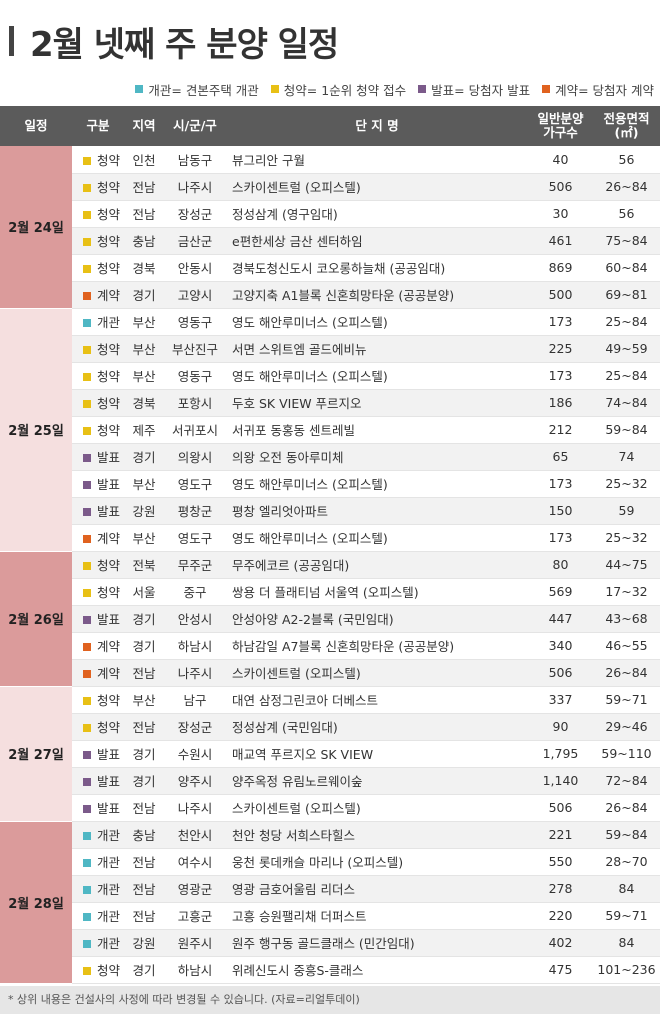 The image size is (660, 1014). What do you see at coordinates (203, 90) in the screenshot?
I see `legend-label: 개관= 견본주택 개관` at bounding box center [203, 90].